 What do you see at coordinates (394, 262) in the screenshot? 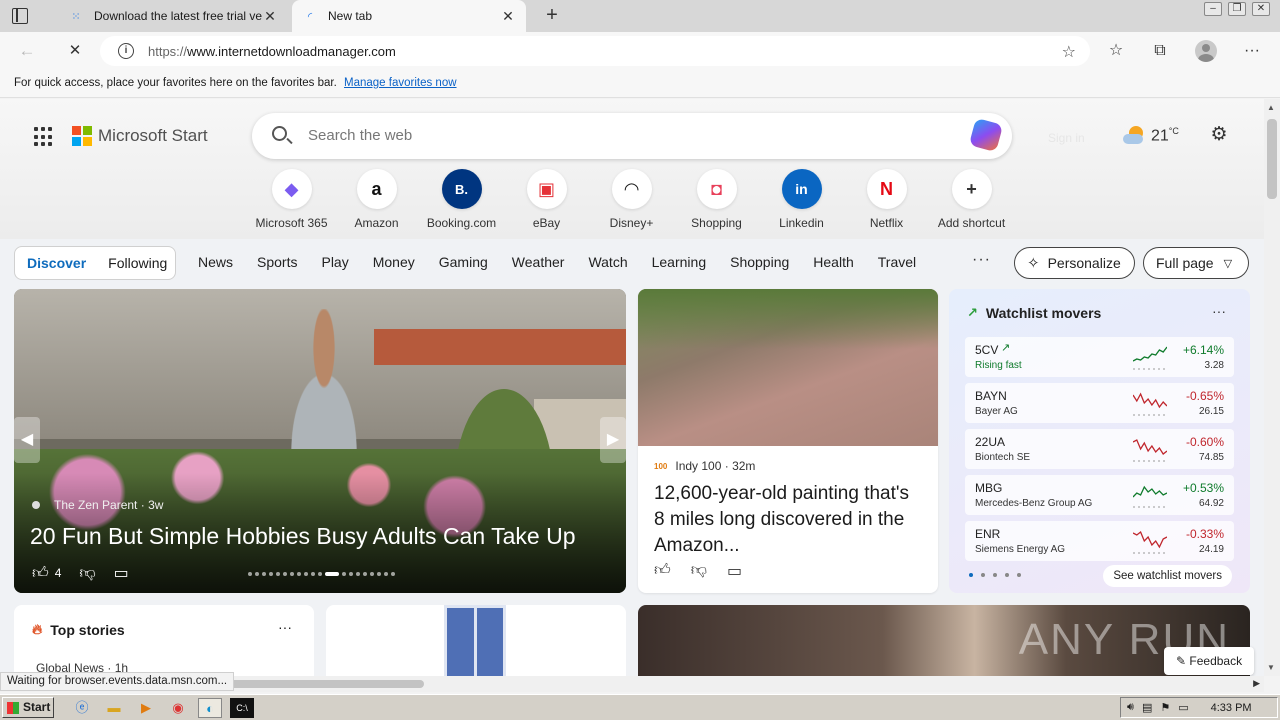
I see `tab-money: Money` at bounding box center [394, 262].